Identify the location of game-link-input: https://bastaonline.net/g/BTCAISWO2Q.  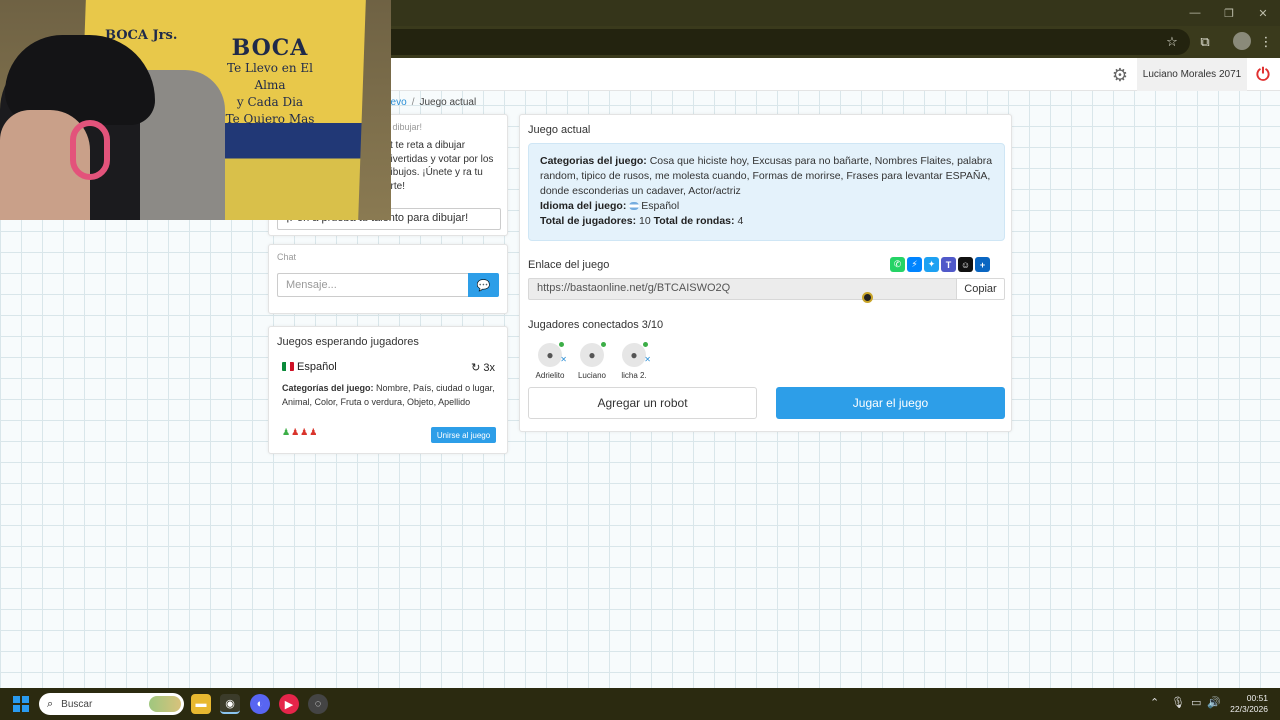
(742, 289).